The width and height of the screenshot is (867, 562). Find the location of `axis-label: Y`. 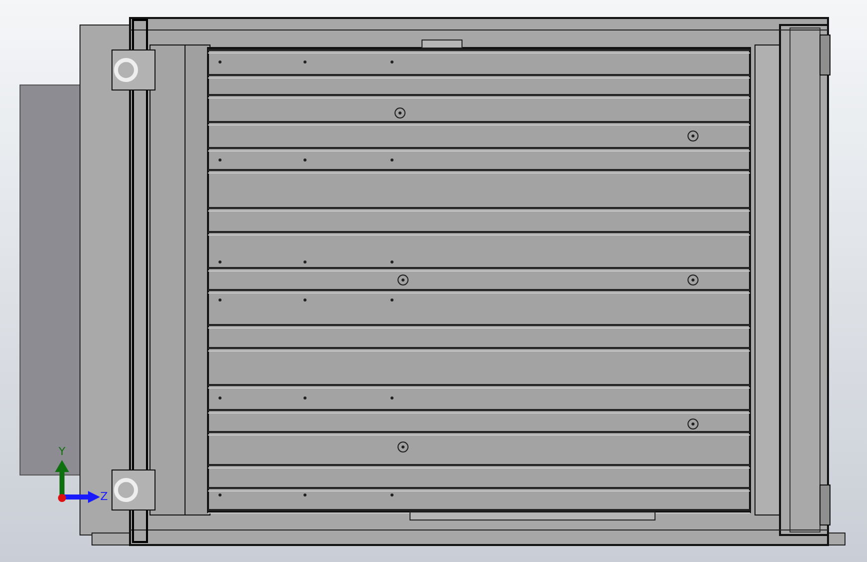

axis-label: Y is located at coordinates (62, 451).